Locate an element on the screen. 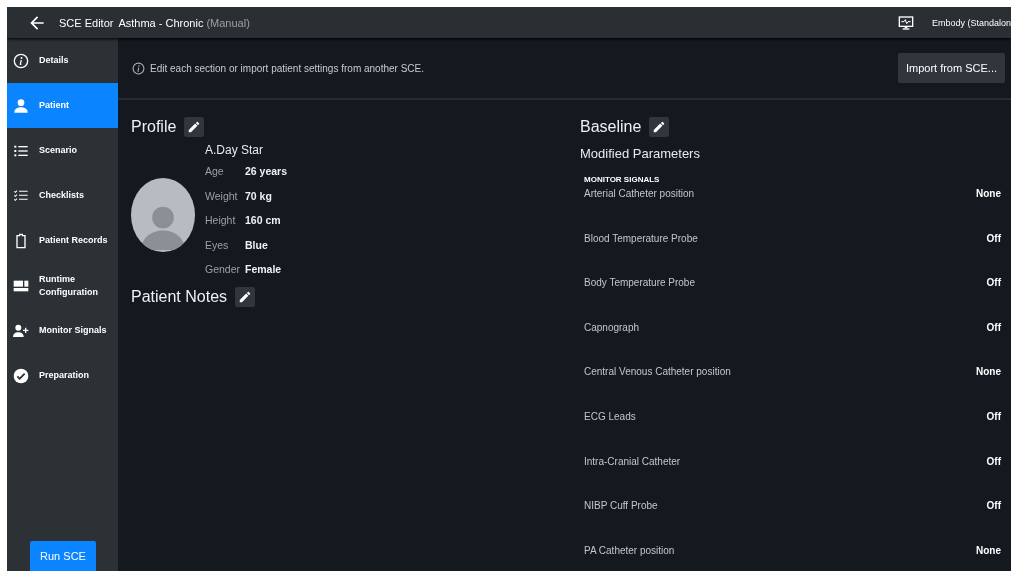 The height and width of the screenshot is (571, 1011). monitor-icon is located at coordinates (905, 22).